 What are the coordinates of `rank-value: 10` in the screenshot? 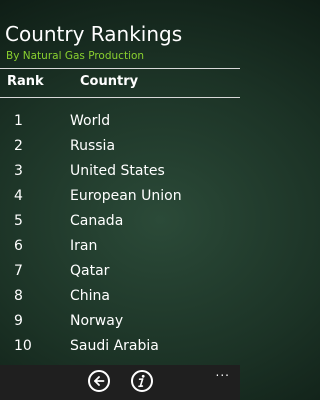 It's located at (23, 346).